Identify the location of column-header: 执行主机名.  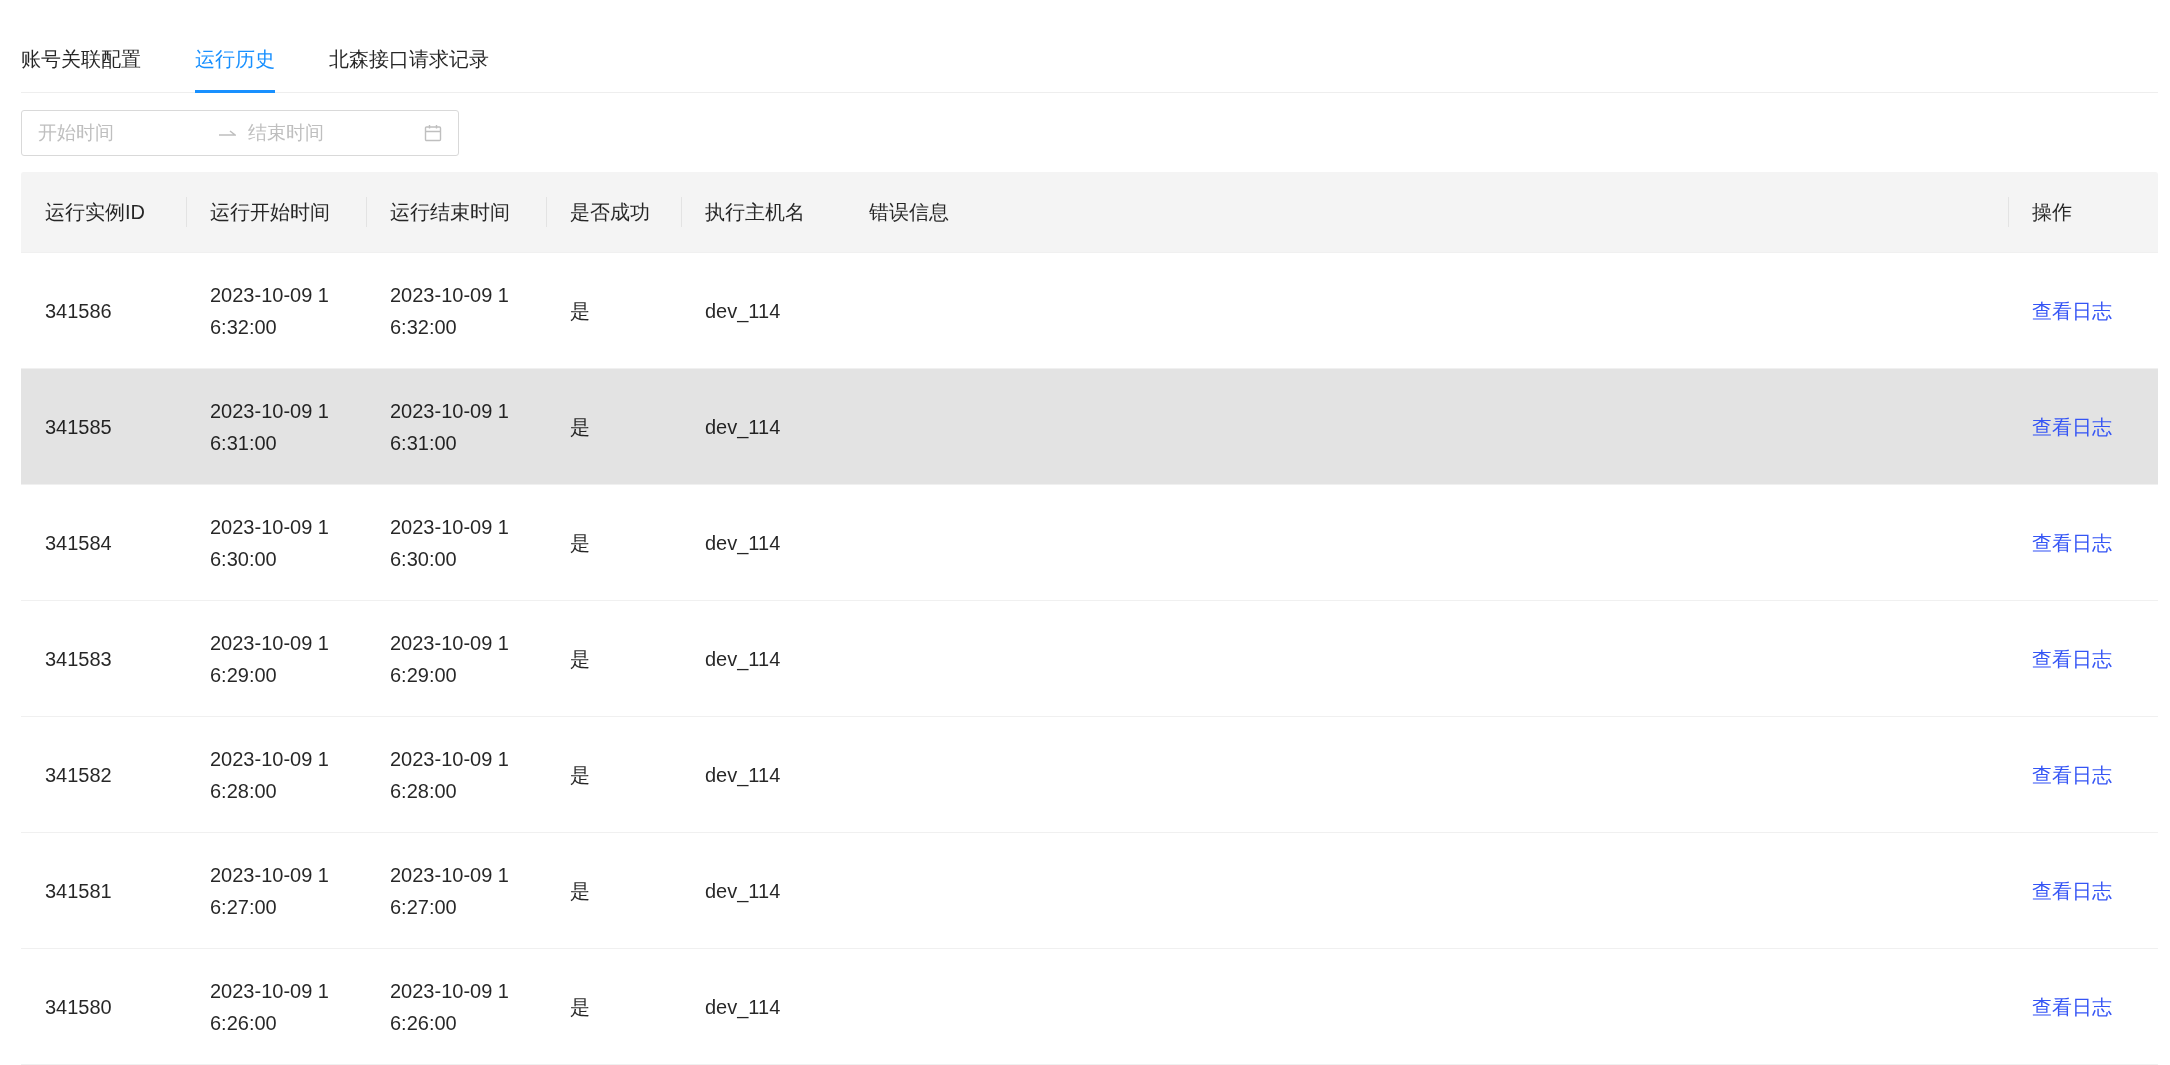
(755, 212).